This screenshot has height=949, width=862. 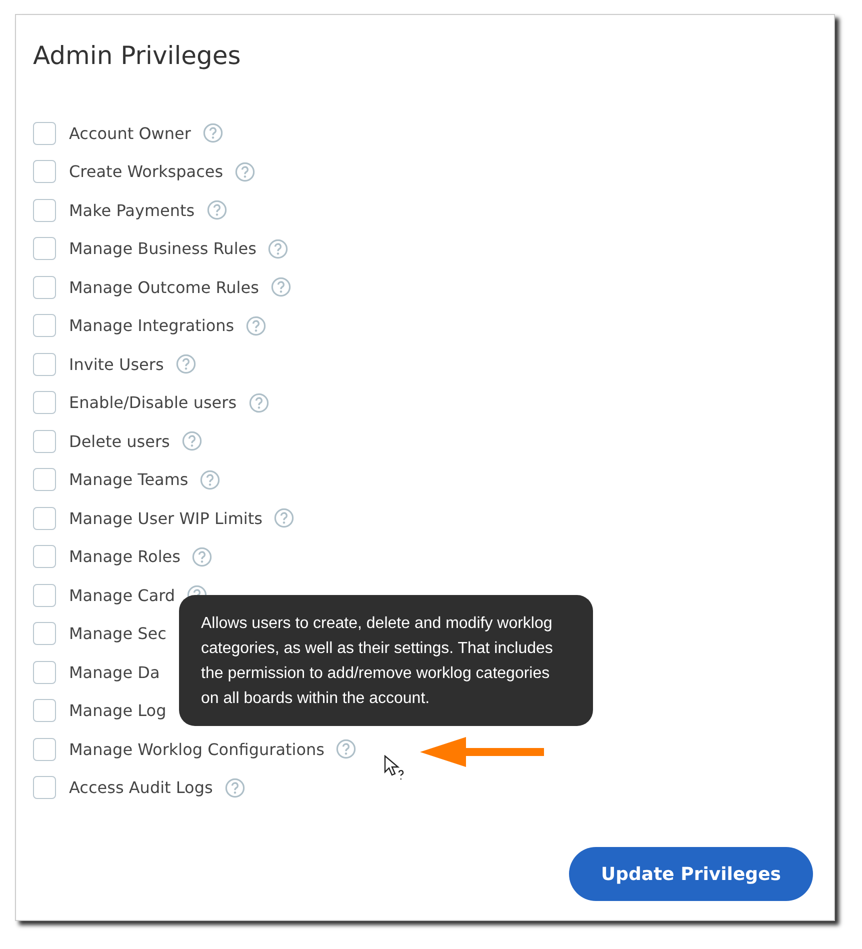 What do you see at coordinates (114, 672) in the screenshot?
I see `privilege-label: Manage Da` at bounding box center [114, 672].